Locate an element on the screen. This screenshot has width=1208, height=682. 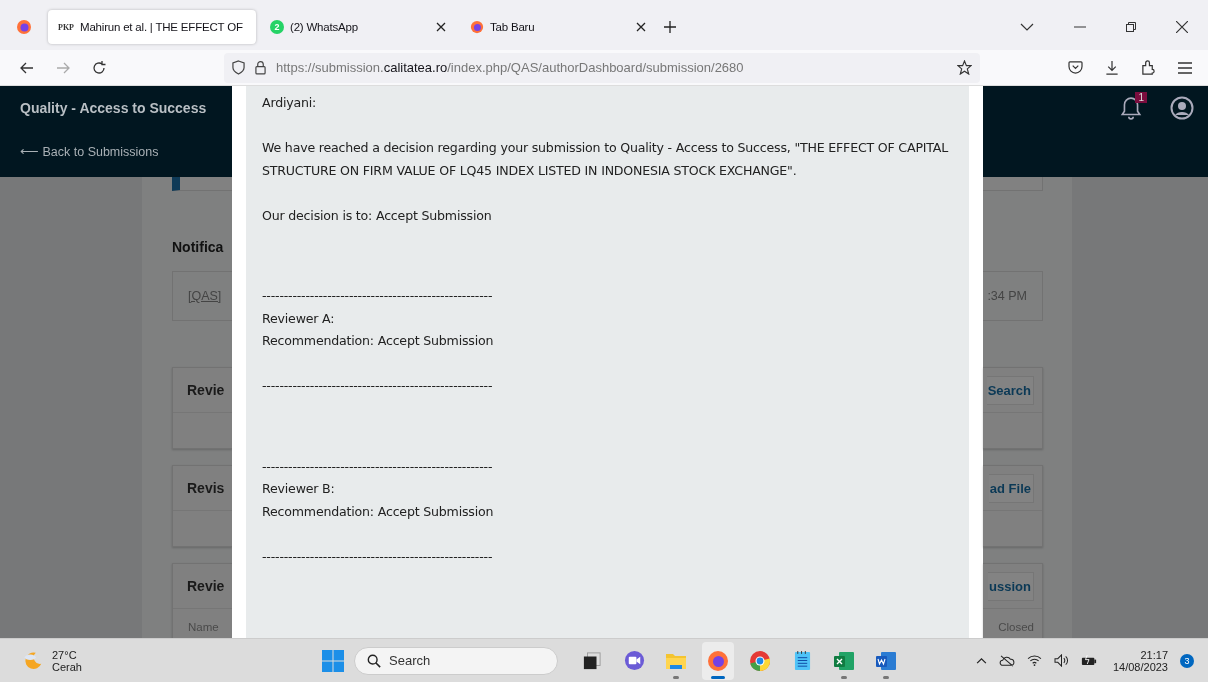
panel-title: Revis is located at coordinates (206, 488).